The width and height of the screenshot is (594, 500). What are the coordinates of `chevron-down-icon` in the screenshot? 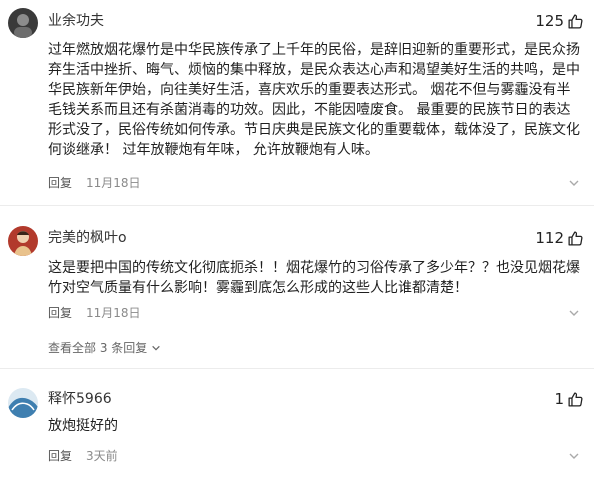 It's located at (574, 456).